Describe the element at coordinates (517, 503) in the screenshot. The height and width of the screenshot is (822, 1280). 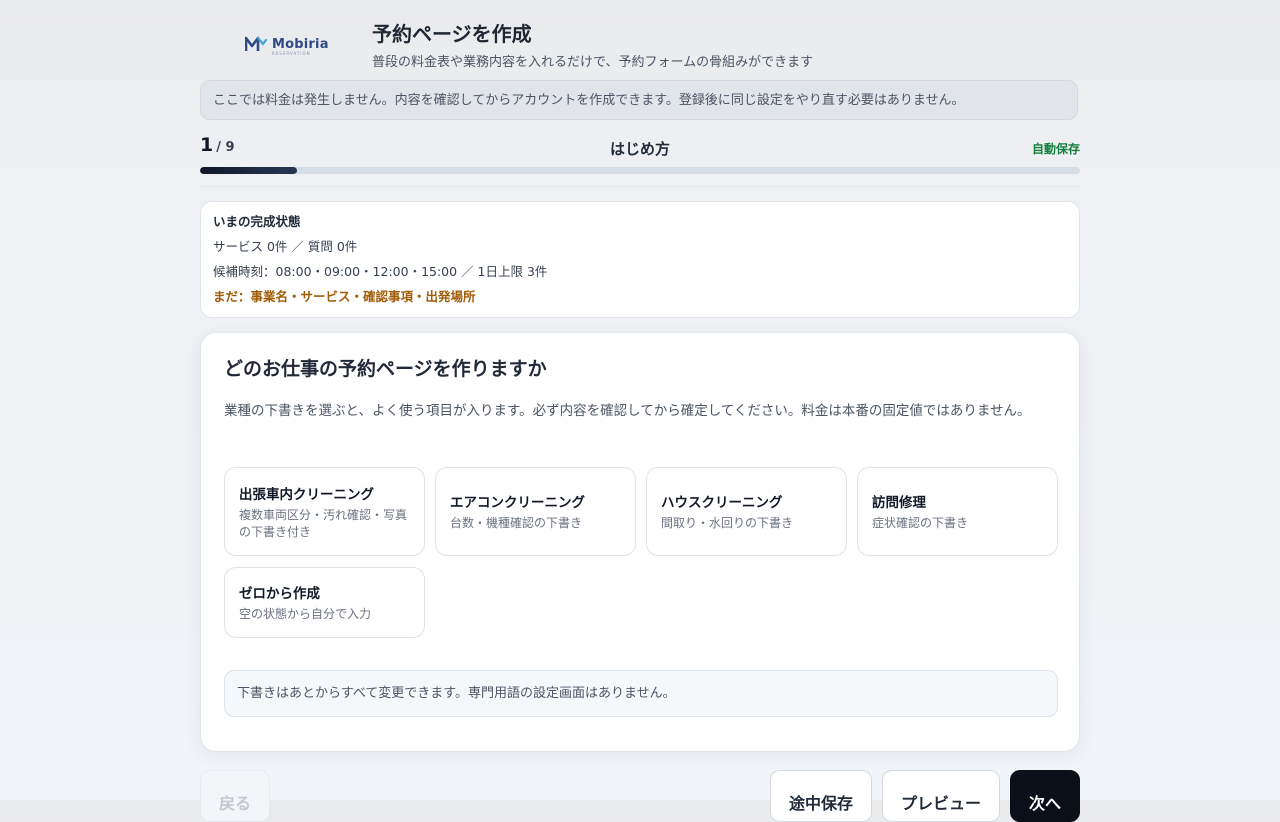
I see `option-title: エアコンクリーニング` at that location.